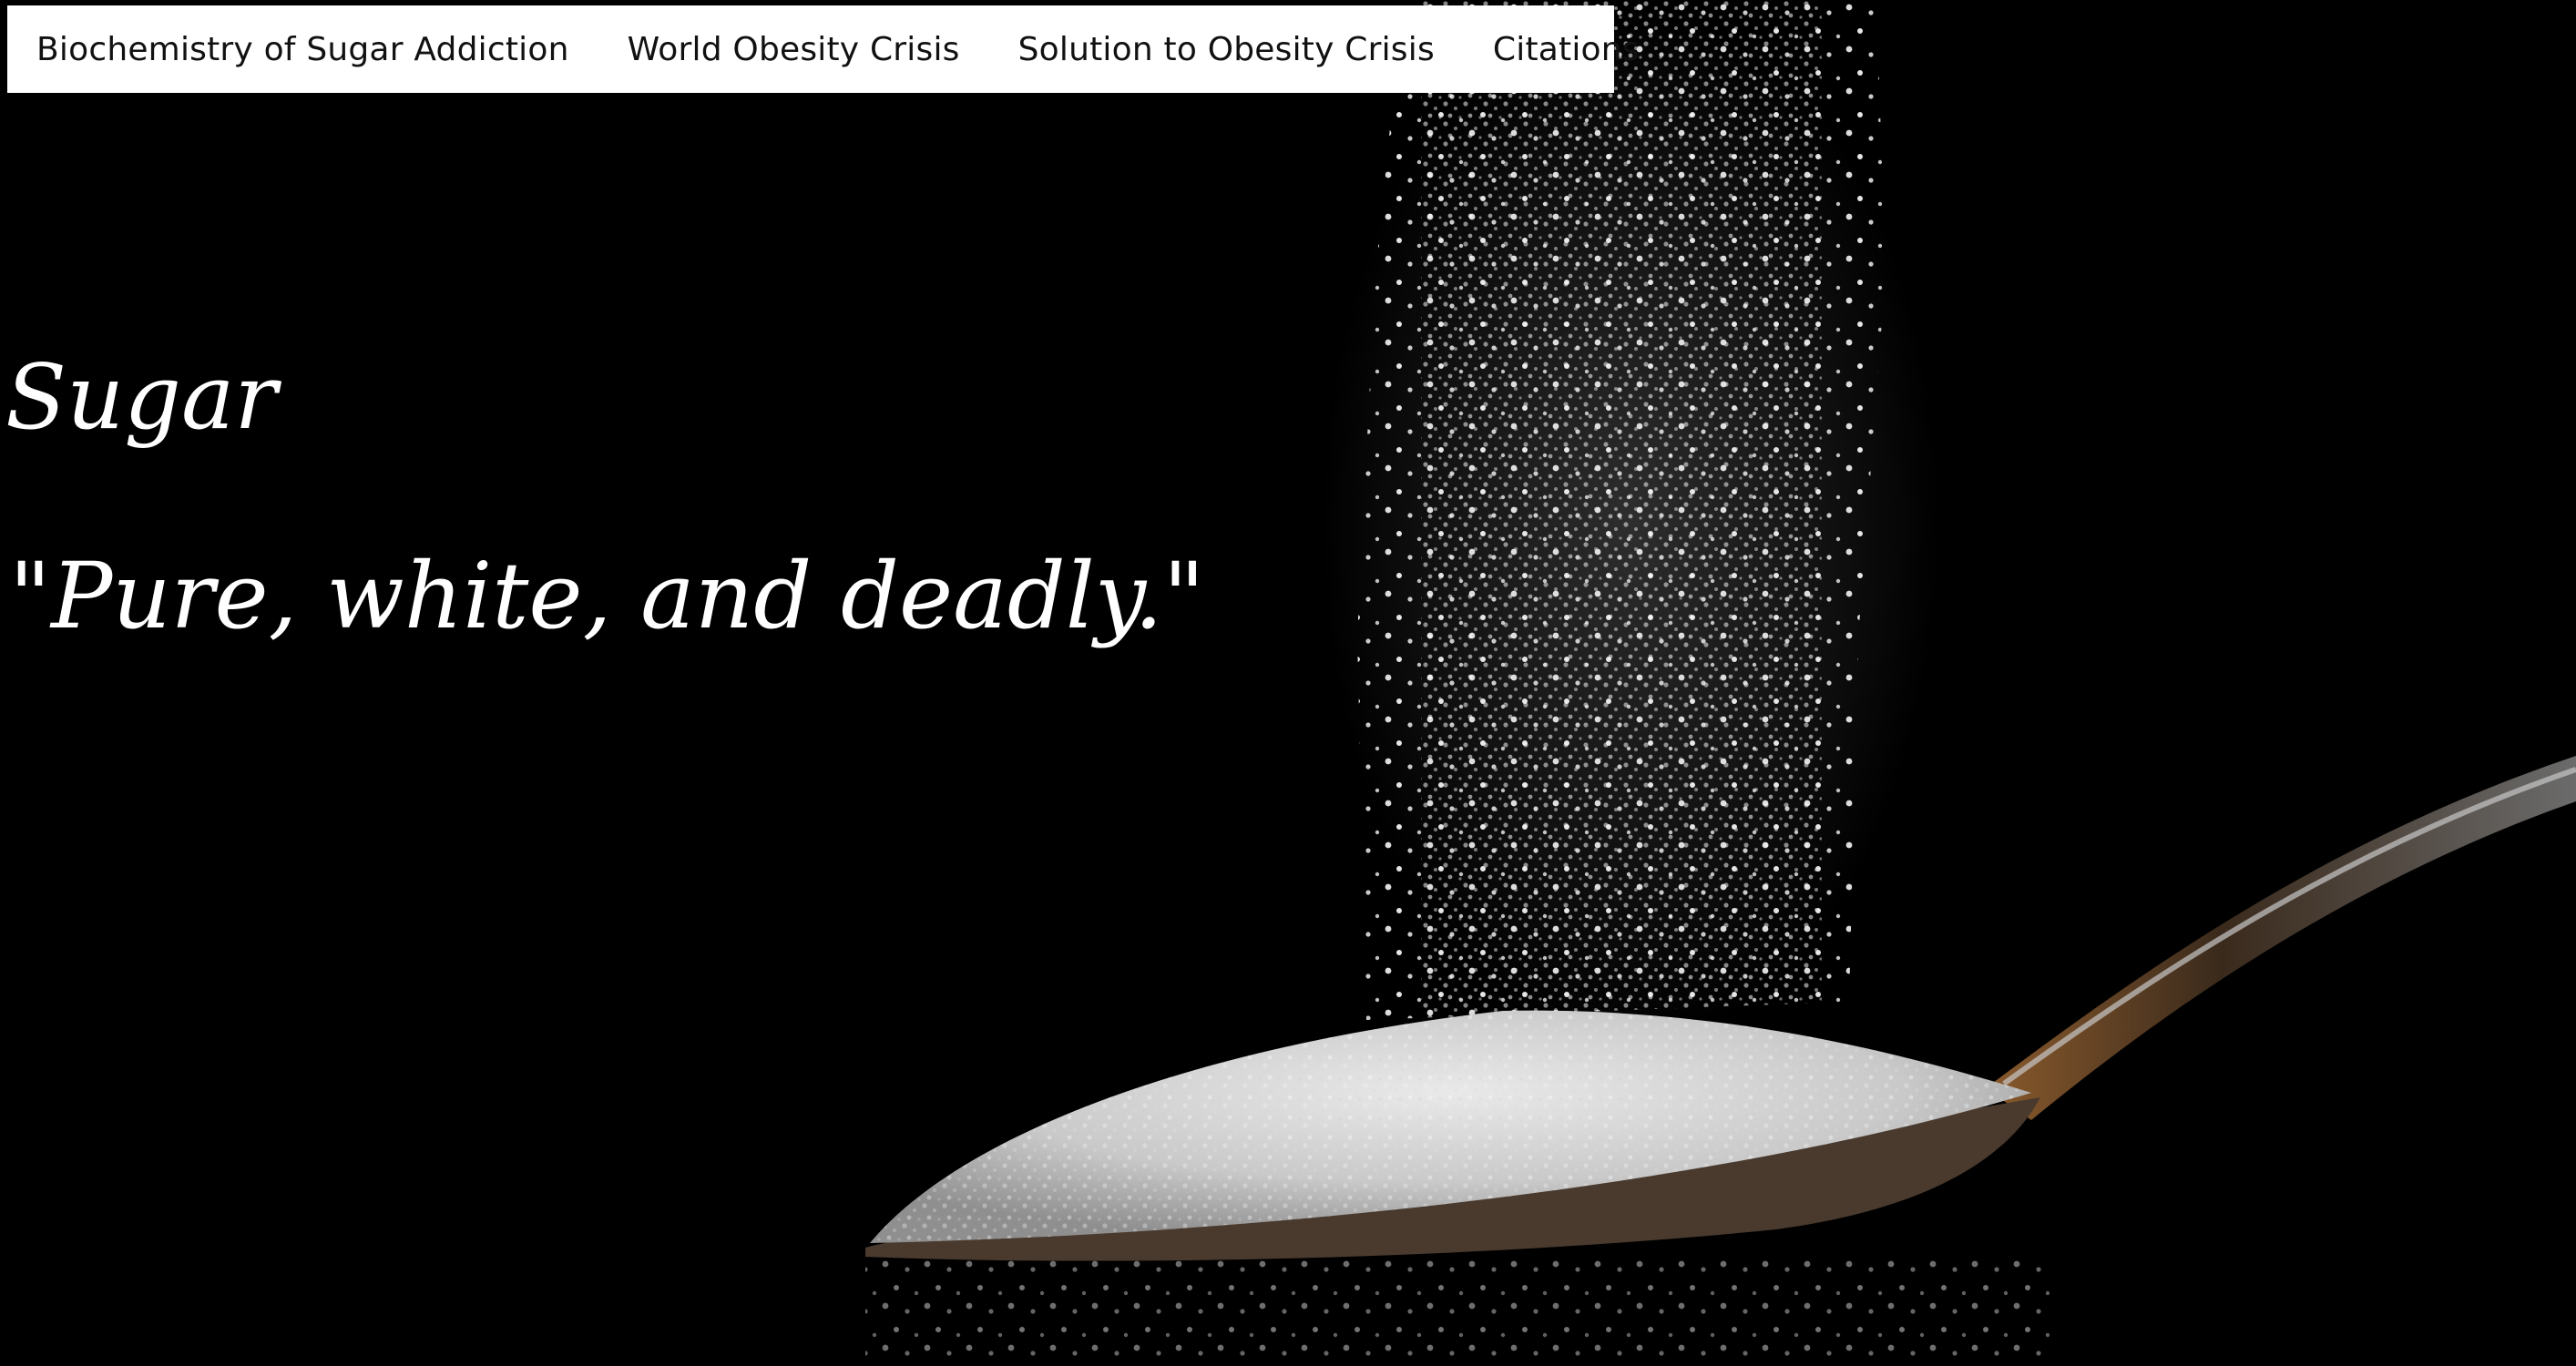 The height and width of the screenshot is (1366, 2576). Describe the element at coordinates (794, 49) in the screenshot. I see `nav-link-world-obesity-crisis: World Obesity Crisis` at that location.